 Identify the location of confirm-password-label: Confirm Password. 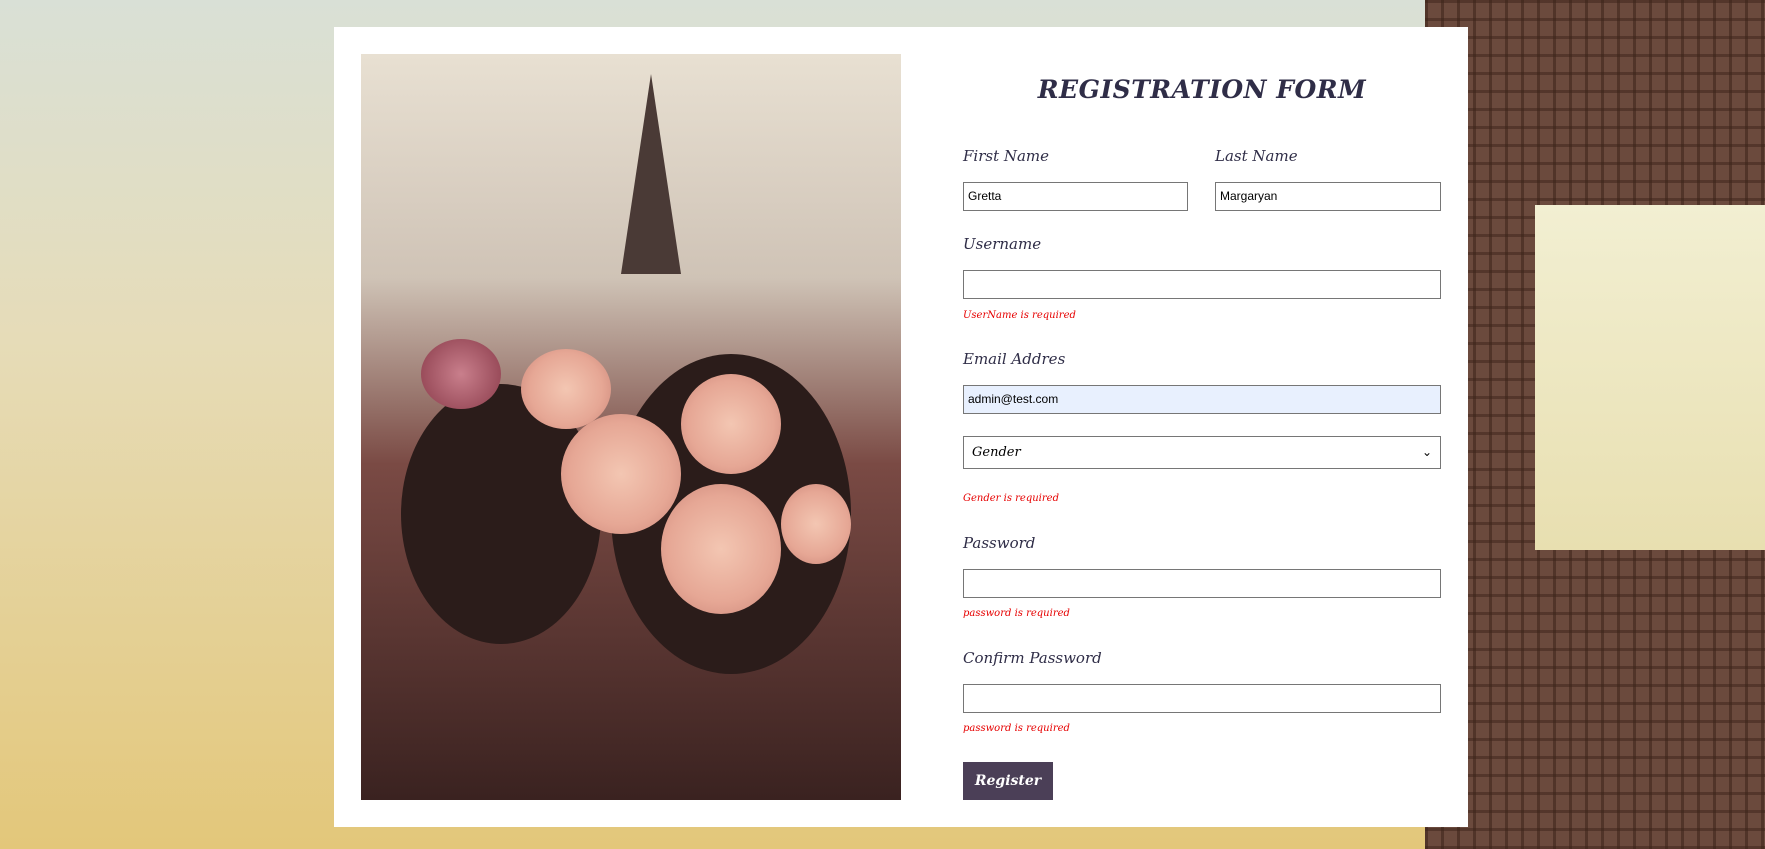
(1032, 658).